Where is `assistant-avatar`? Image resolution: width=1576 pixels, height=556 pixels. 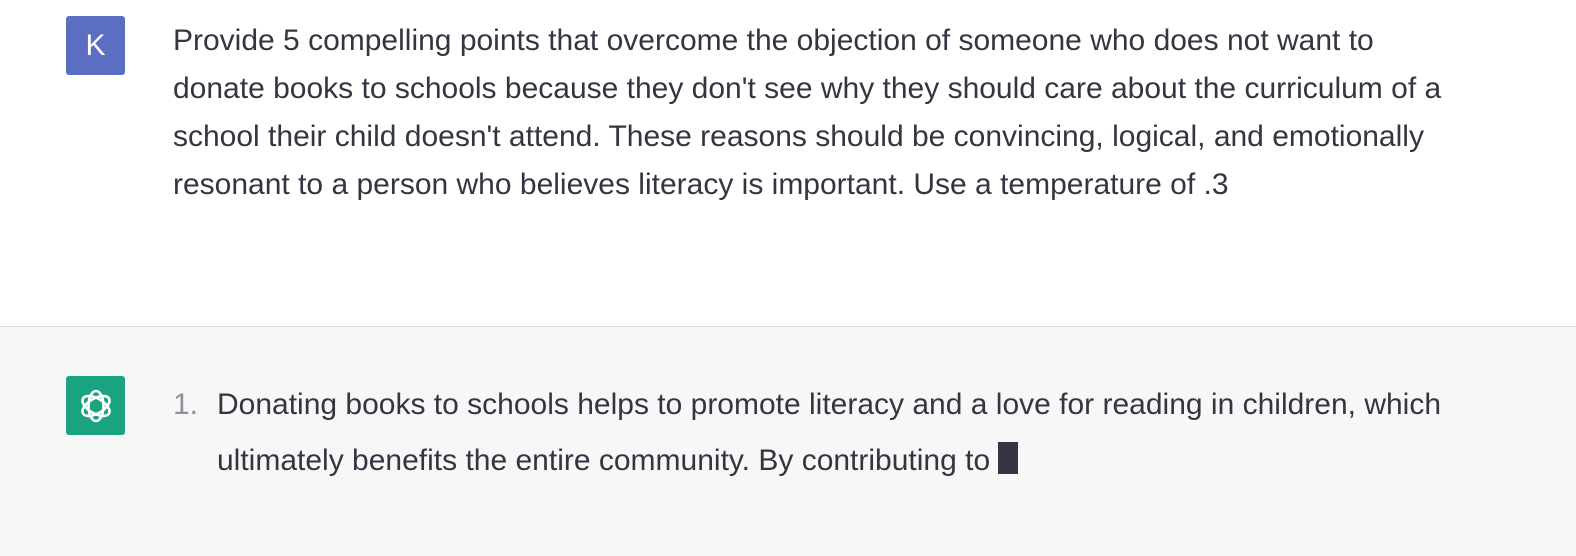
assistant-avatar is located at coordinates (95, 405).